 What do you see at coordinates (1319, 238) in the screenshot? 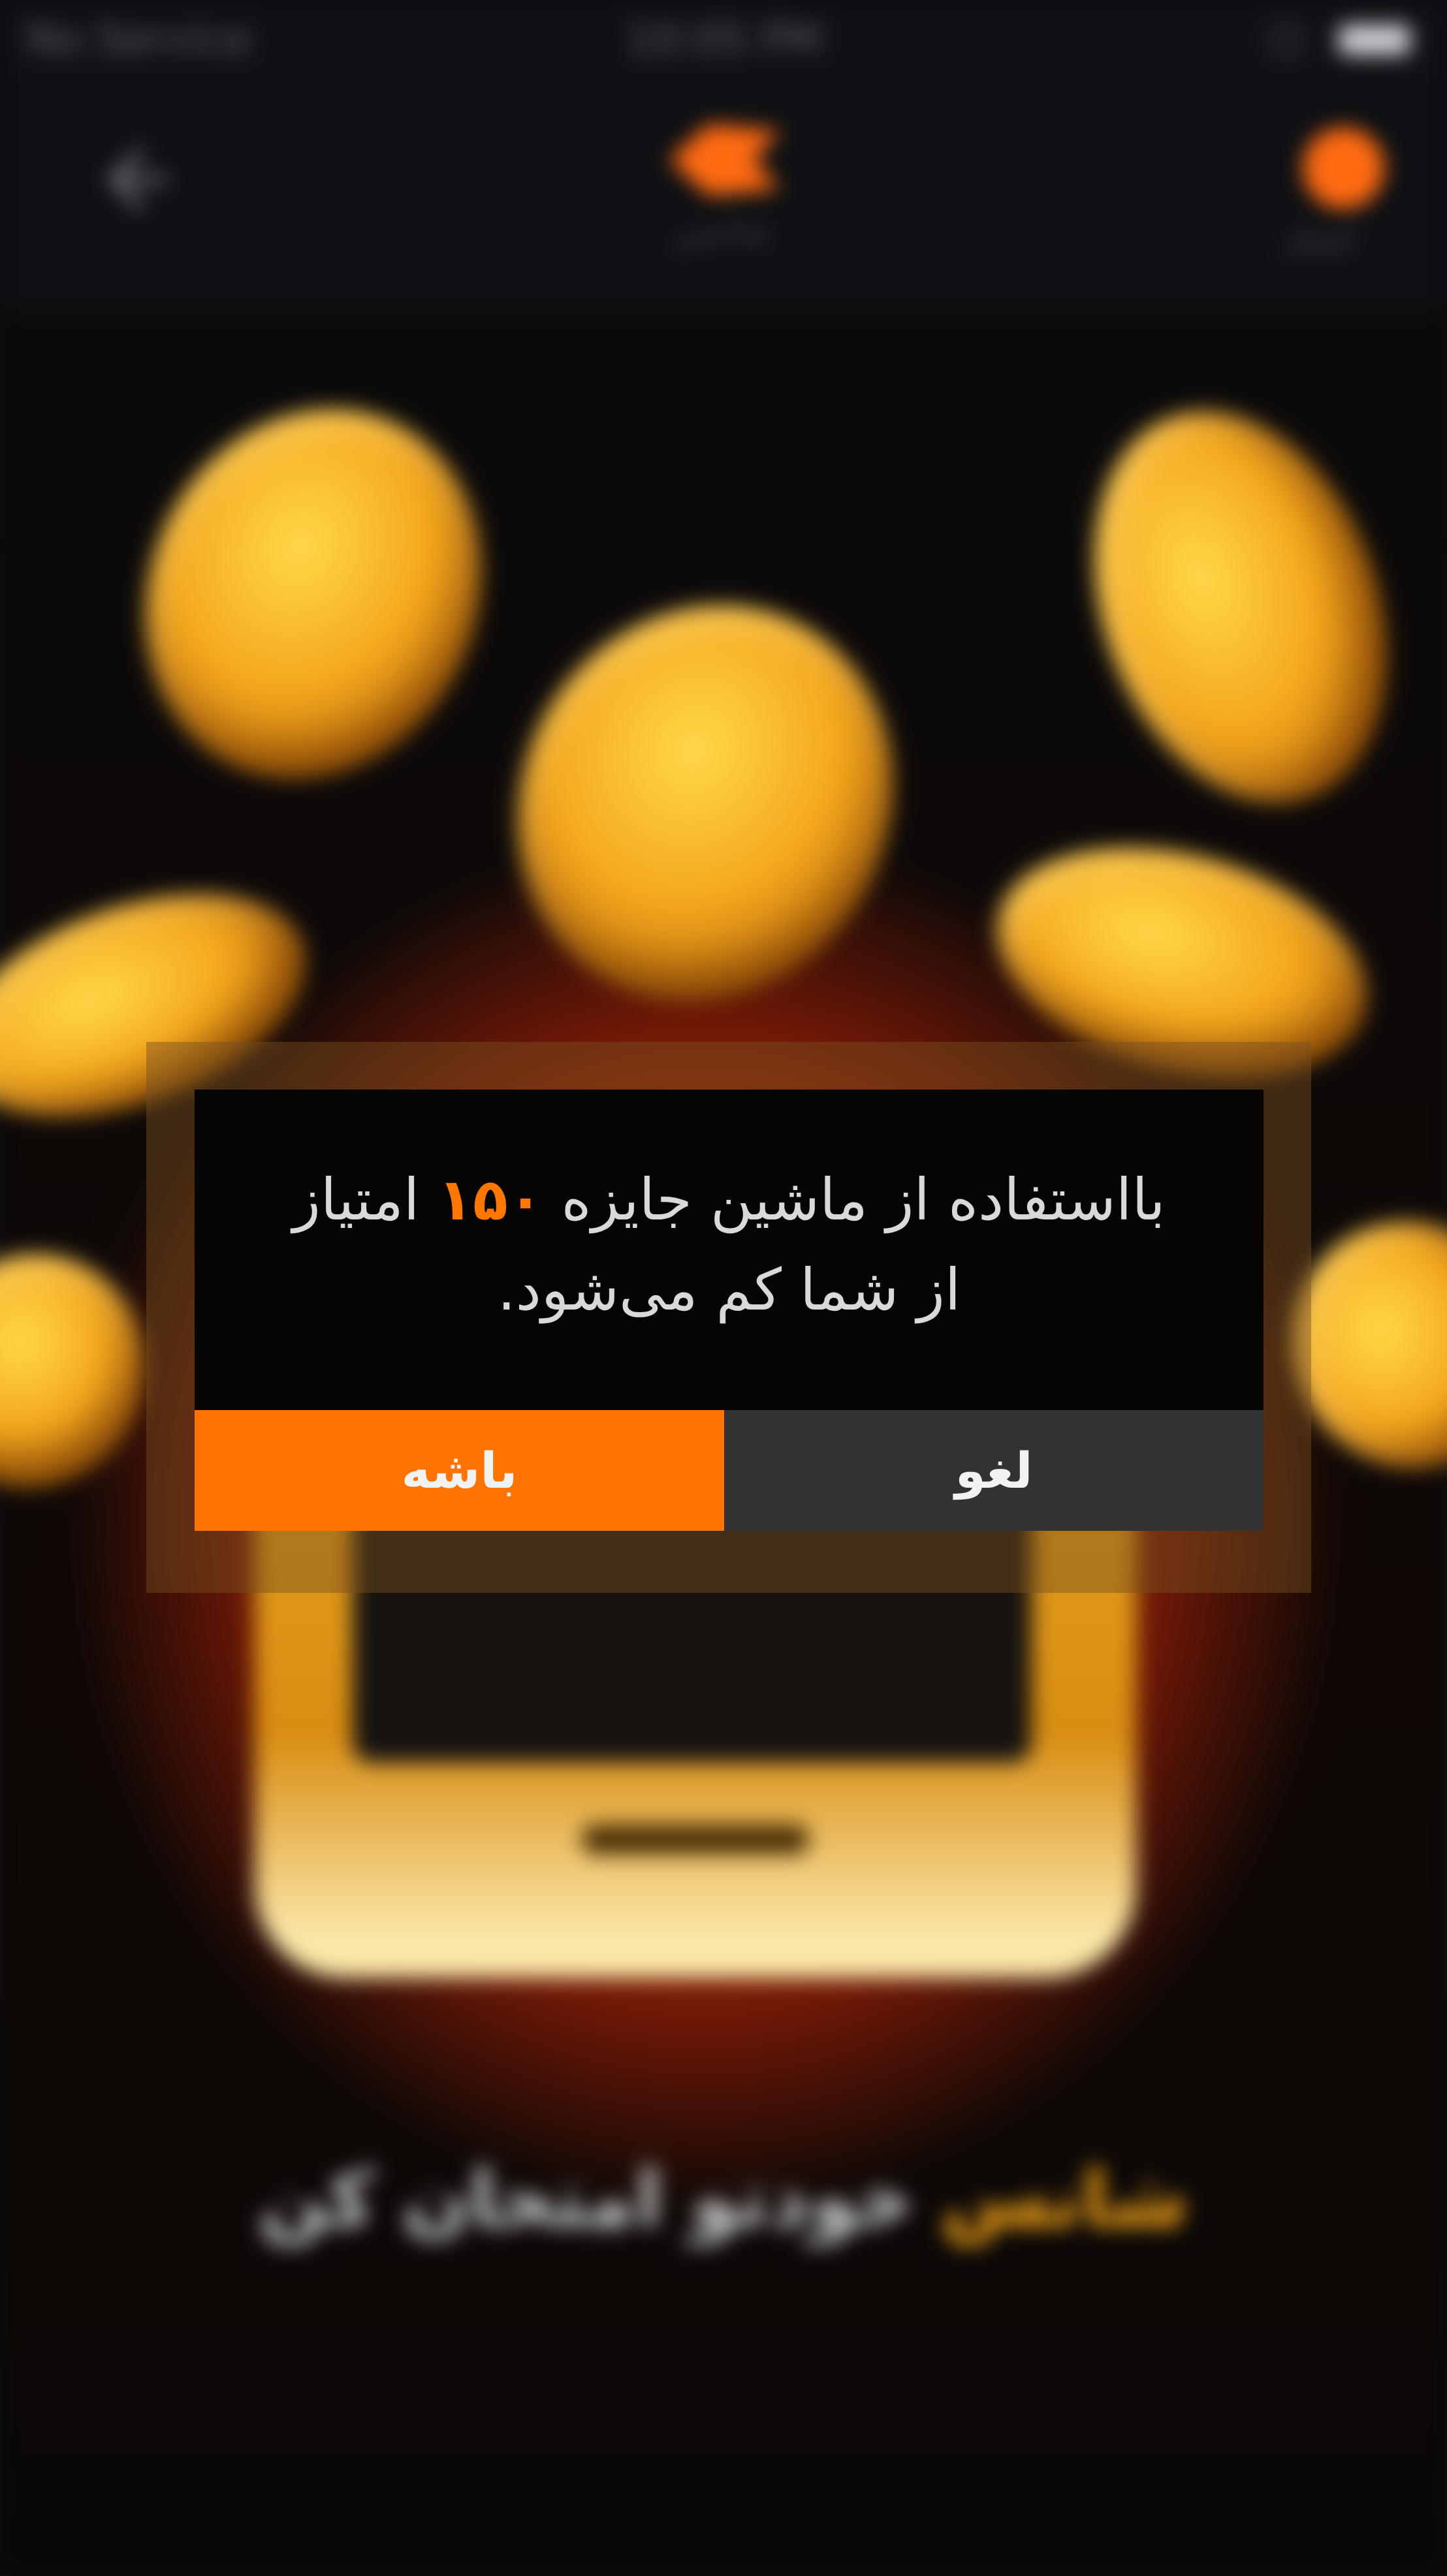
I see `points-caption: امتیاز` at bounding box center [1319, 238].